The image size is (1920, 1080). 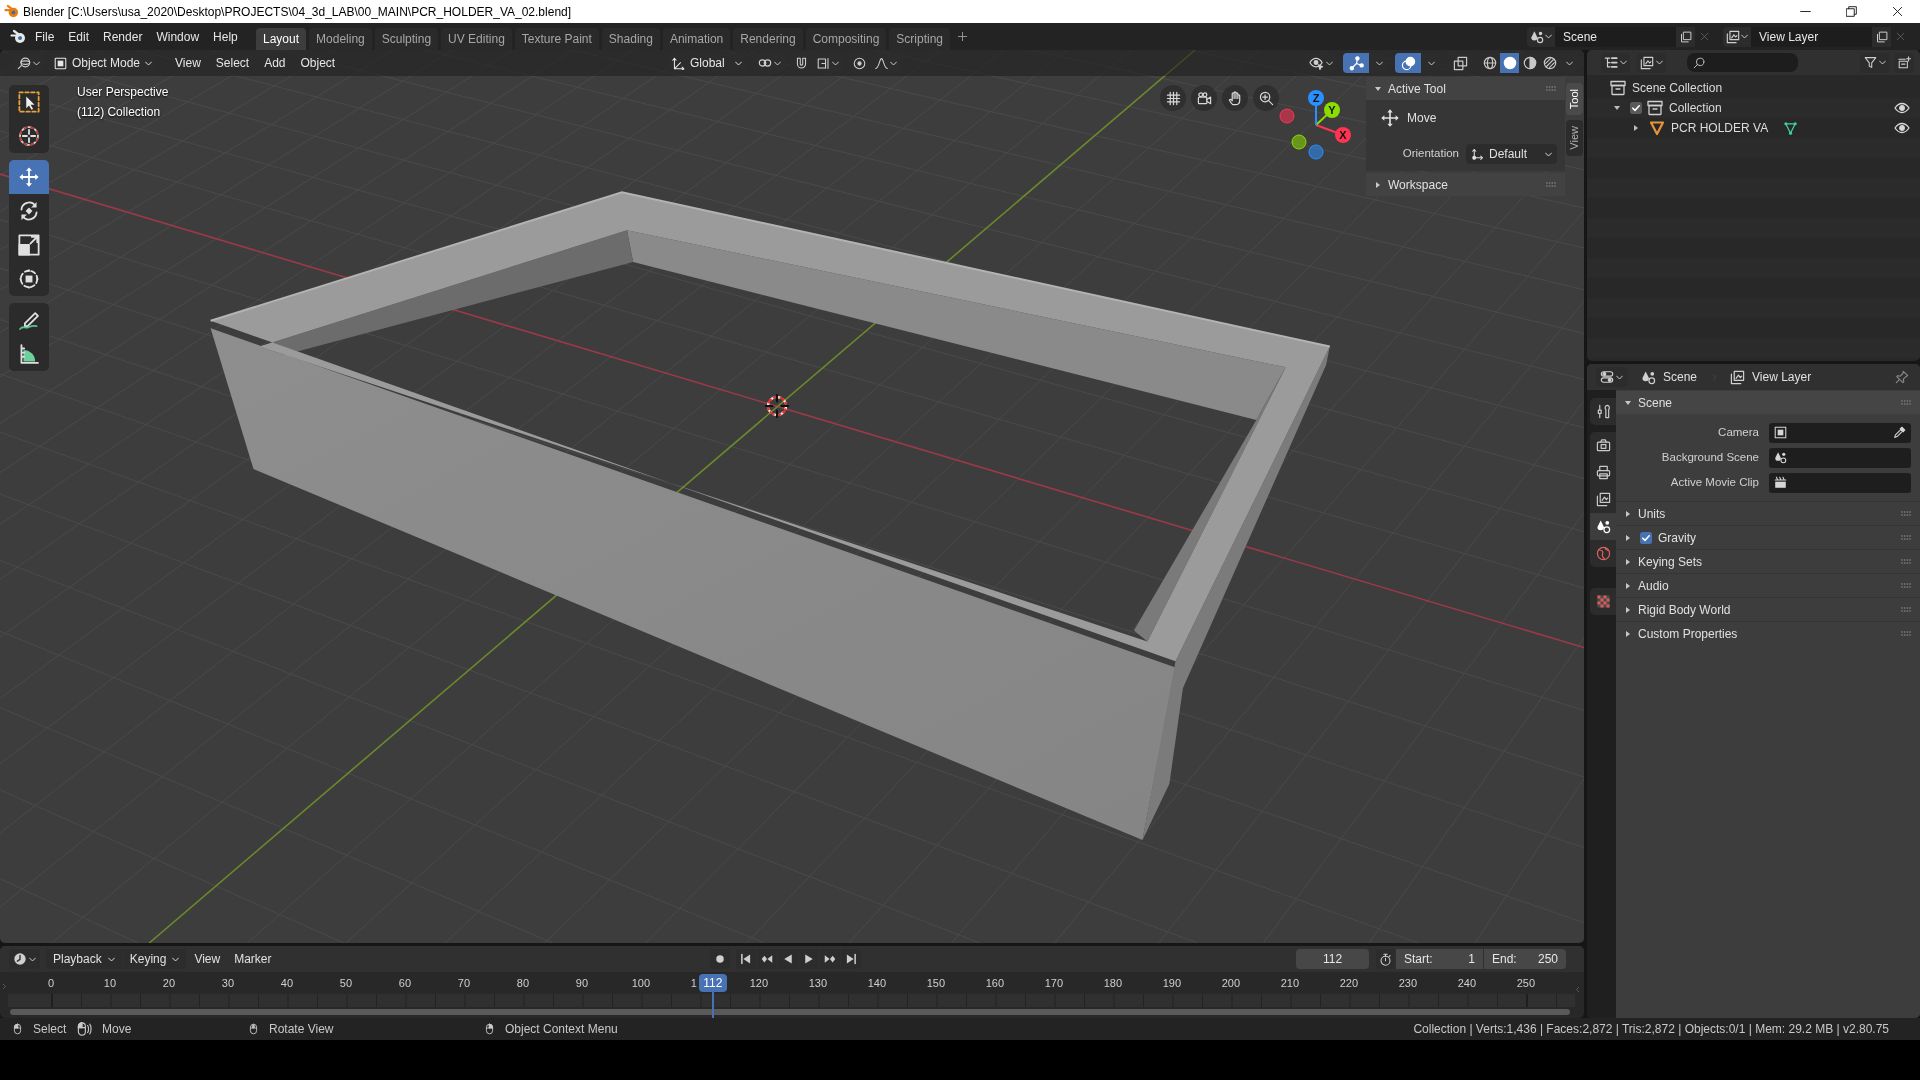 What do you see at coordinates (746, 959) in the screenshot?
I see `jump-to-start-button` at bounding box center [746, 959].